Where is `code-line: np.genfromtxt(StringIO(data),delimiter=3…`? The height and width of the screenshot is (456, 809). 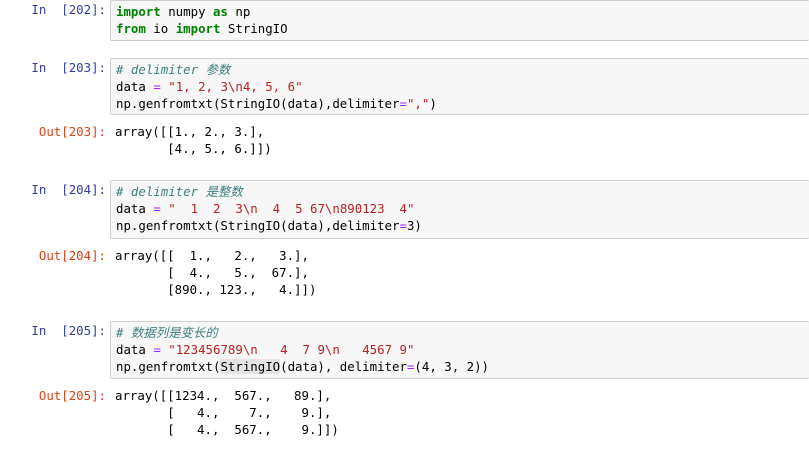
code-line: np.genfromtxt(StringIO(data),delimiter=3… is located at coordinates (462, 225).